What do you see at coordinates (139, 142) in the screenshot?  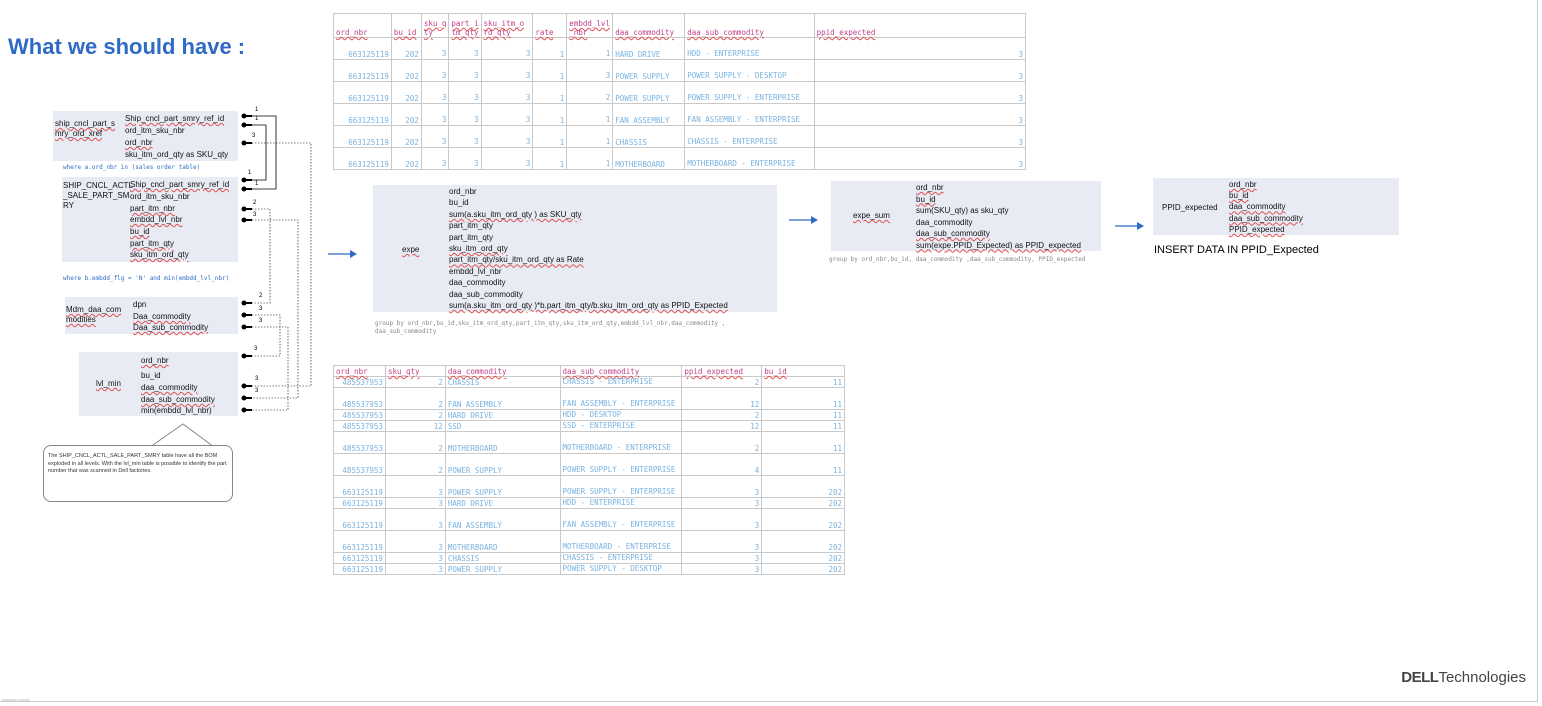 I see `ship-xref-col: ord_nbr` at bounding box center [139, 142].